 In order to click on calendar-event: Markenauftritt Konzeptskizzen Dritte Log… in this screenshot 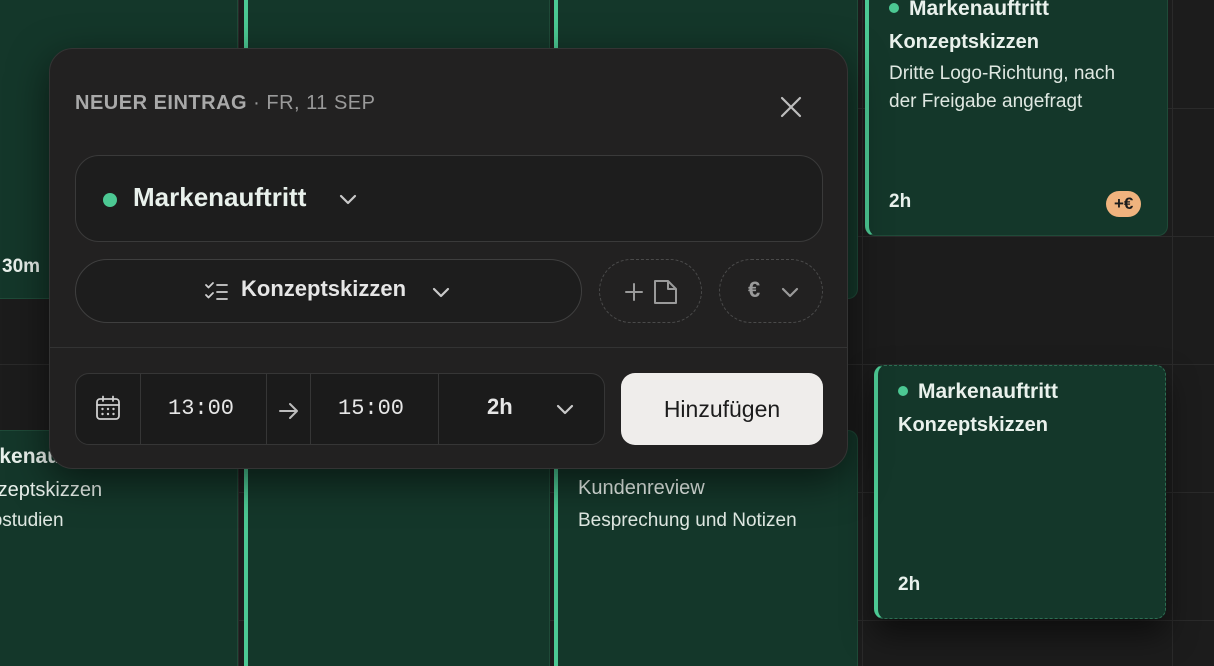, I will do `click(1016, 118)`.